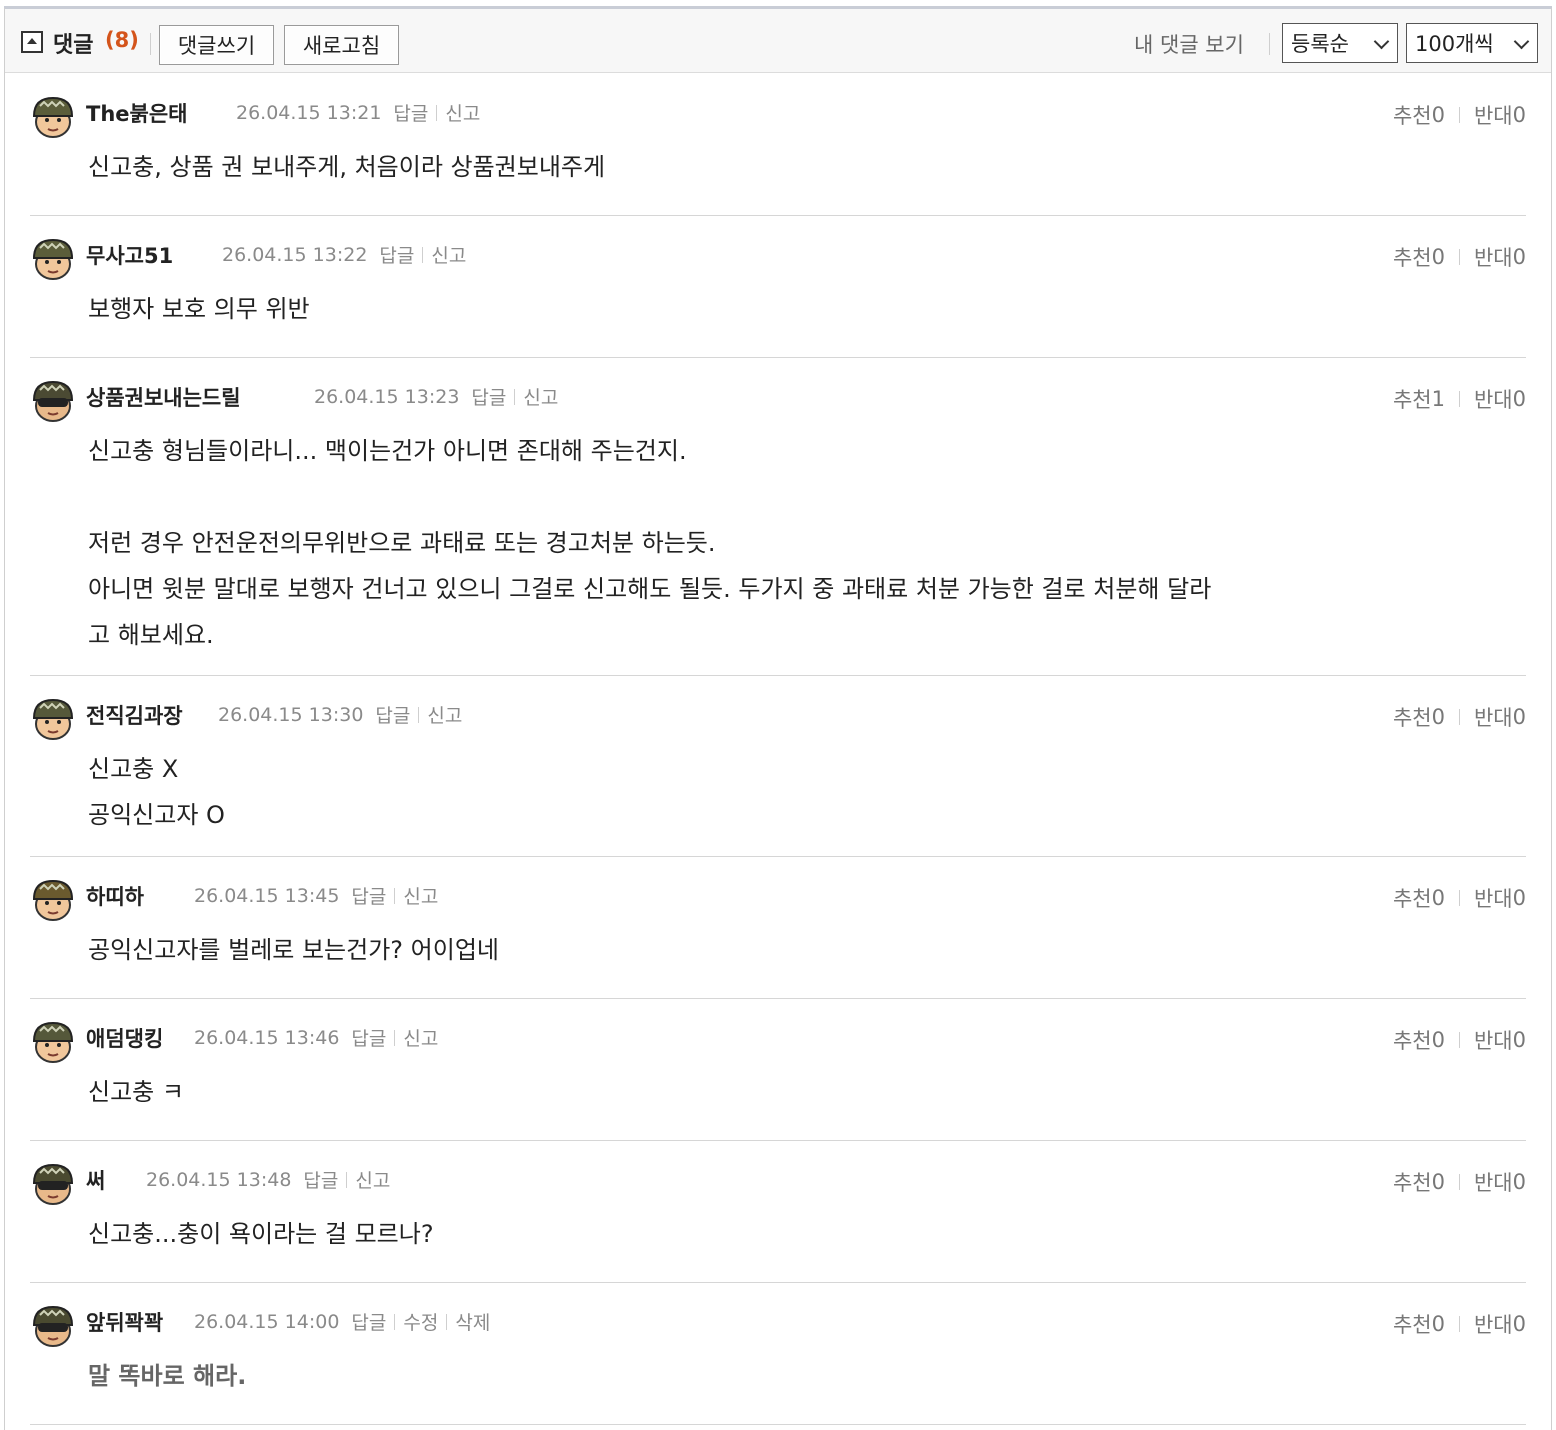 This screenshot has width=1556, height=1430. I want to click on comment-meta: 26.04.15 13:30 답글 신고, so click(340, 714).